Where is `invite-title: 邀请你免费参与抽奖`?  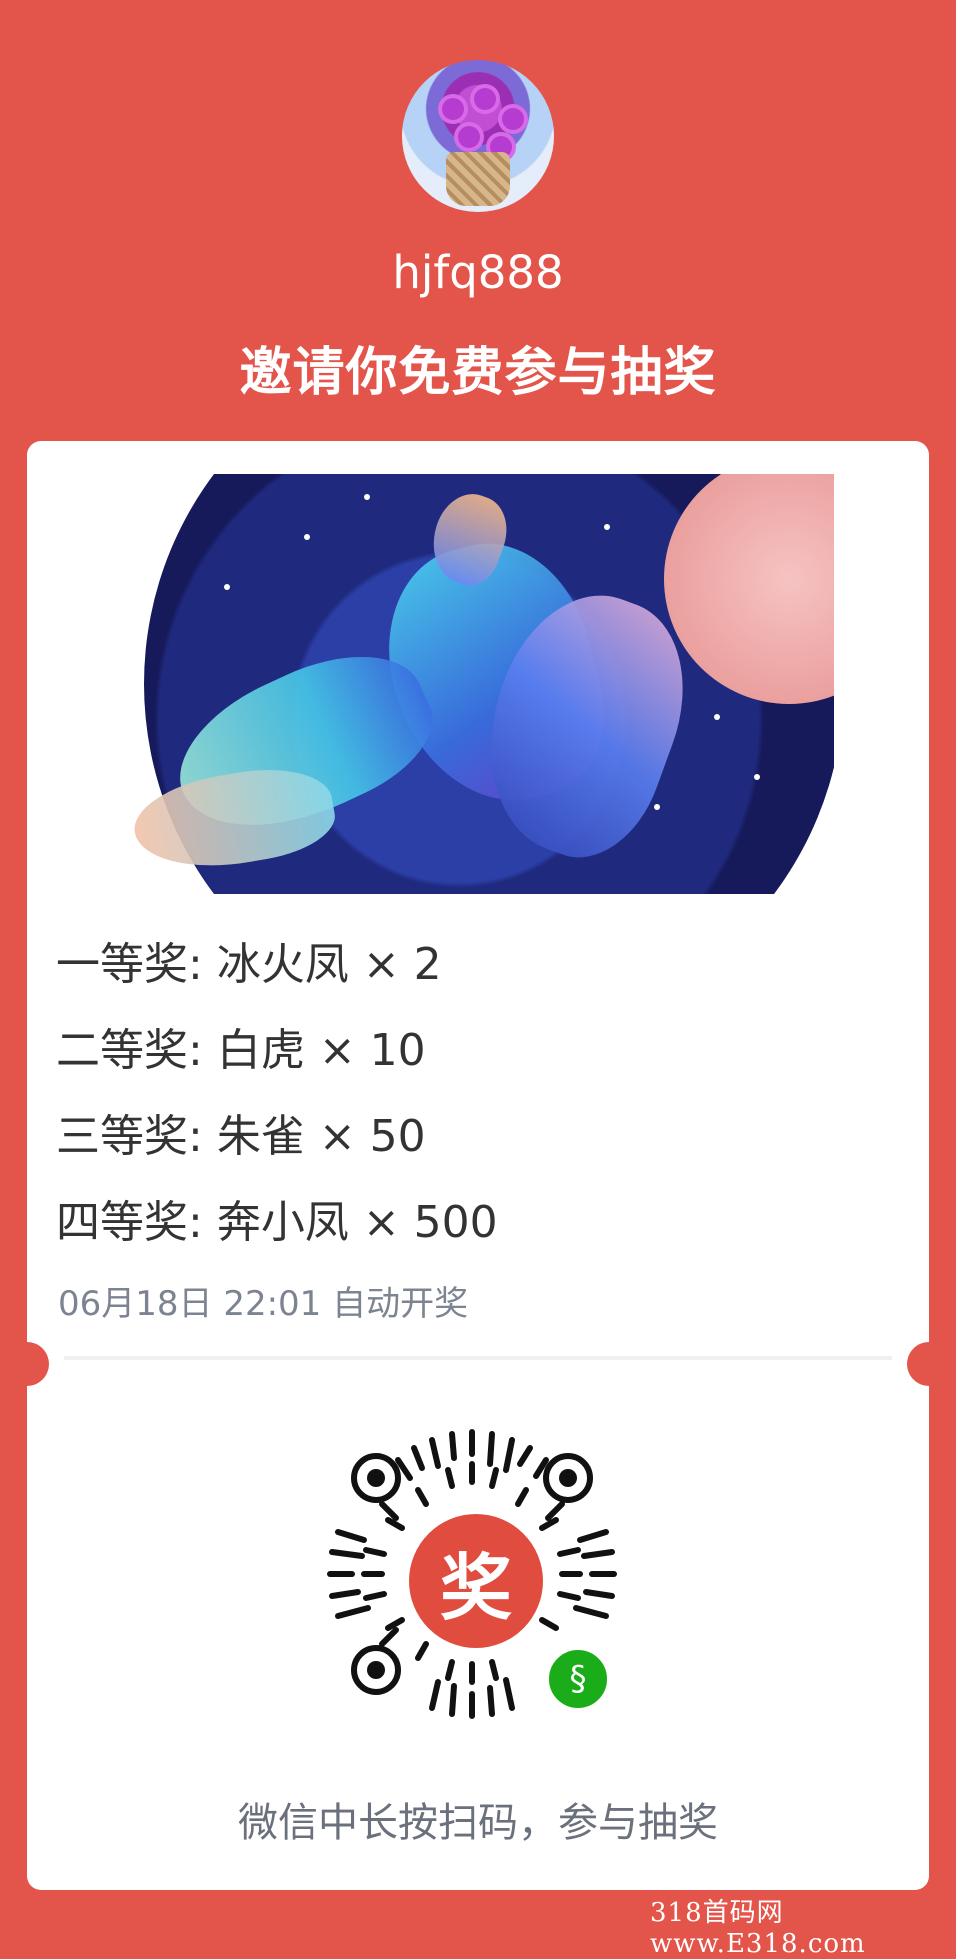 invite-title: 邀请你免费参与抽奖 is located at coordinates (478, 373).